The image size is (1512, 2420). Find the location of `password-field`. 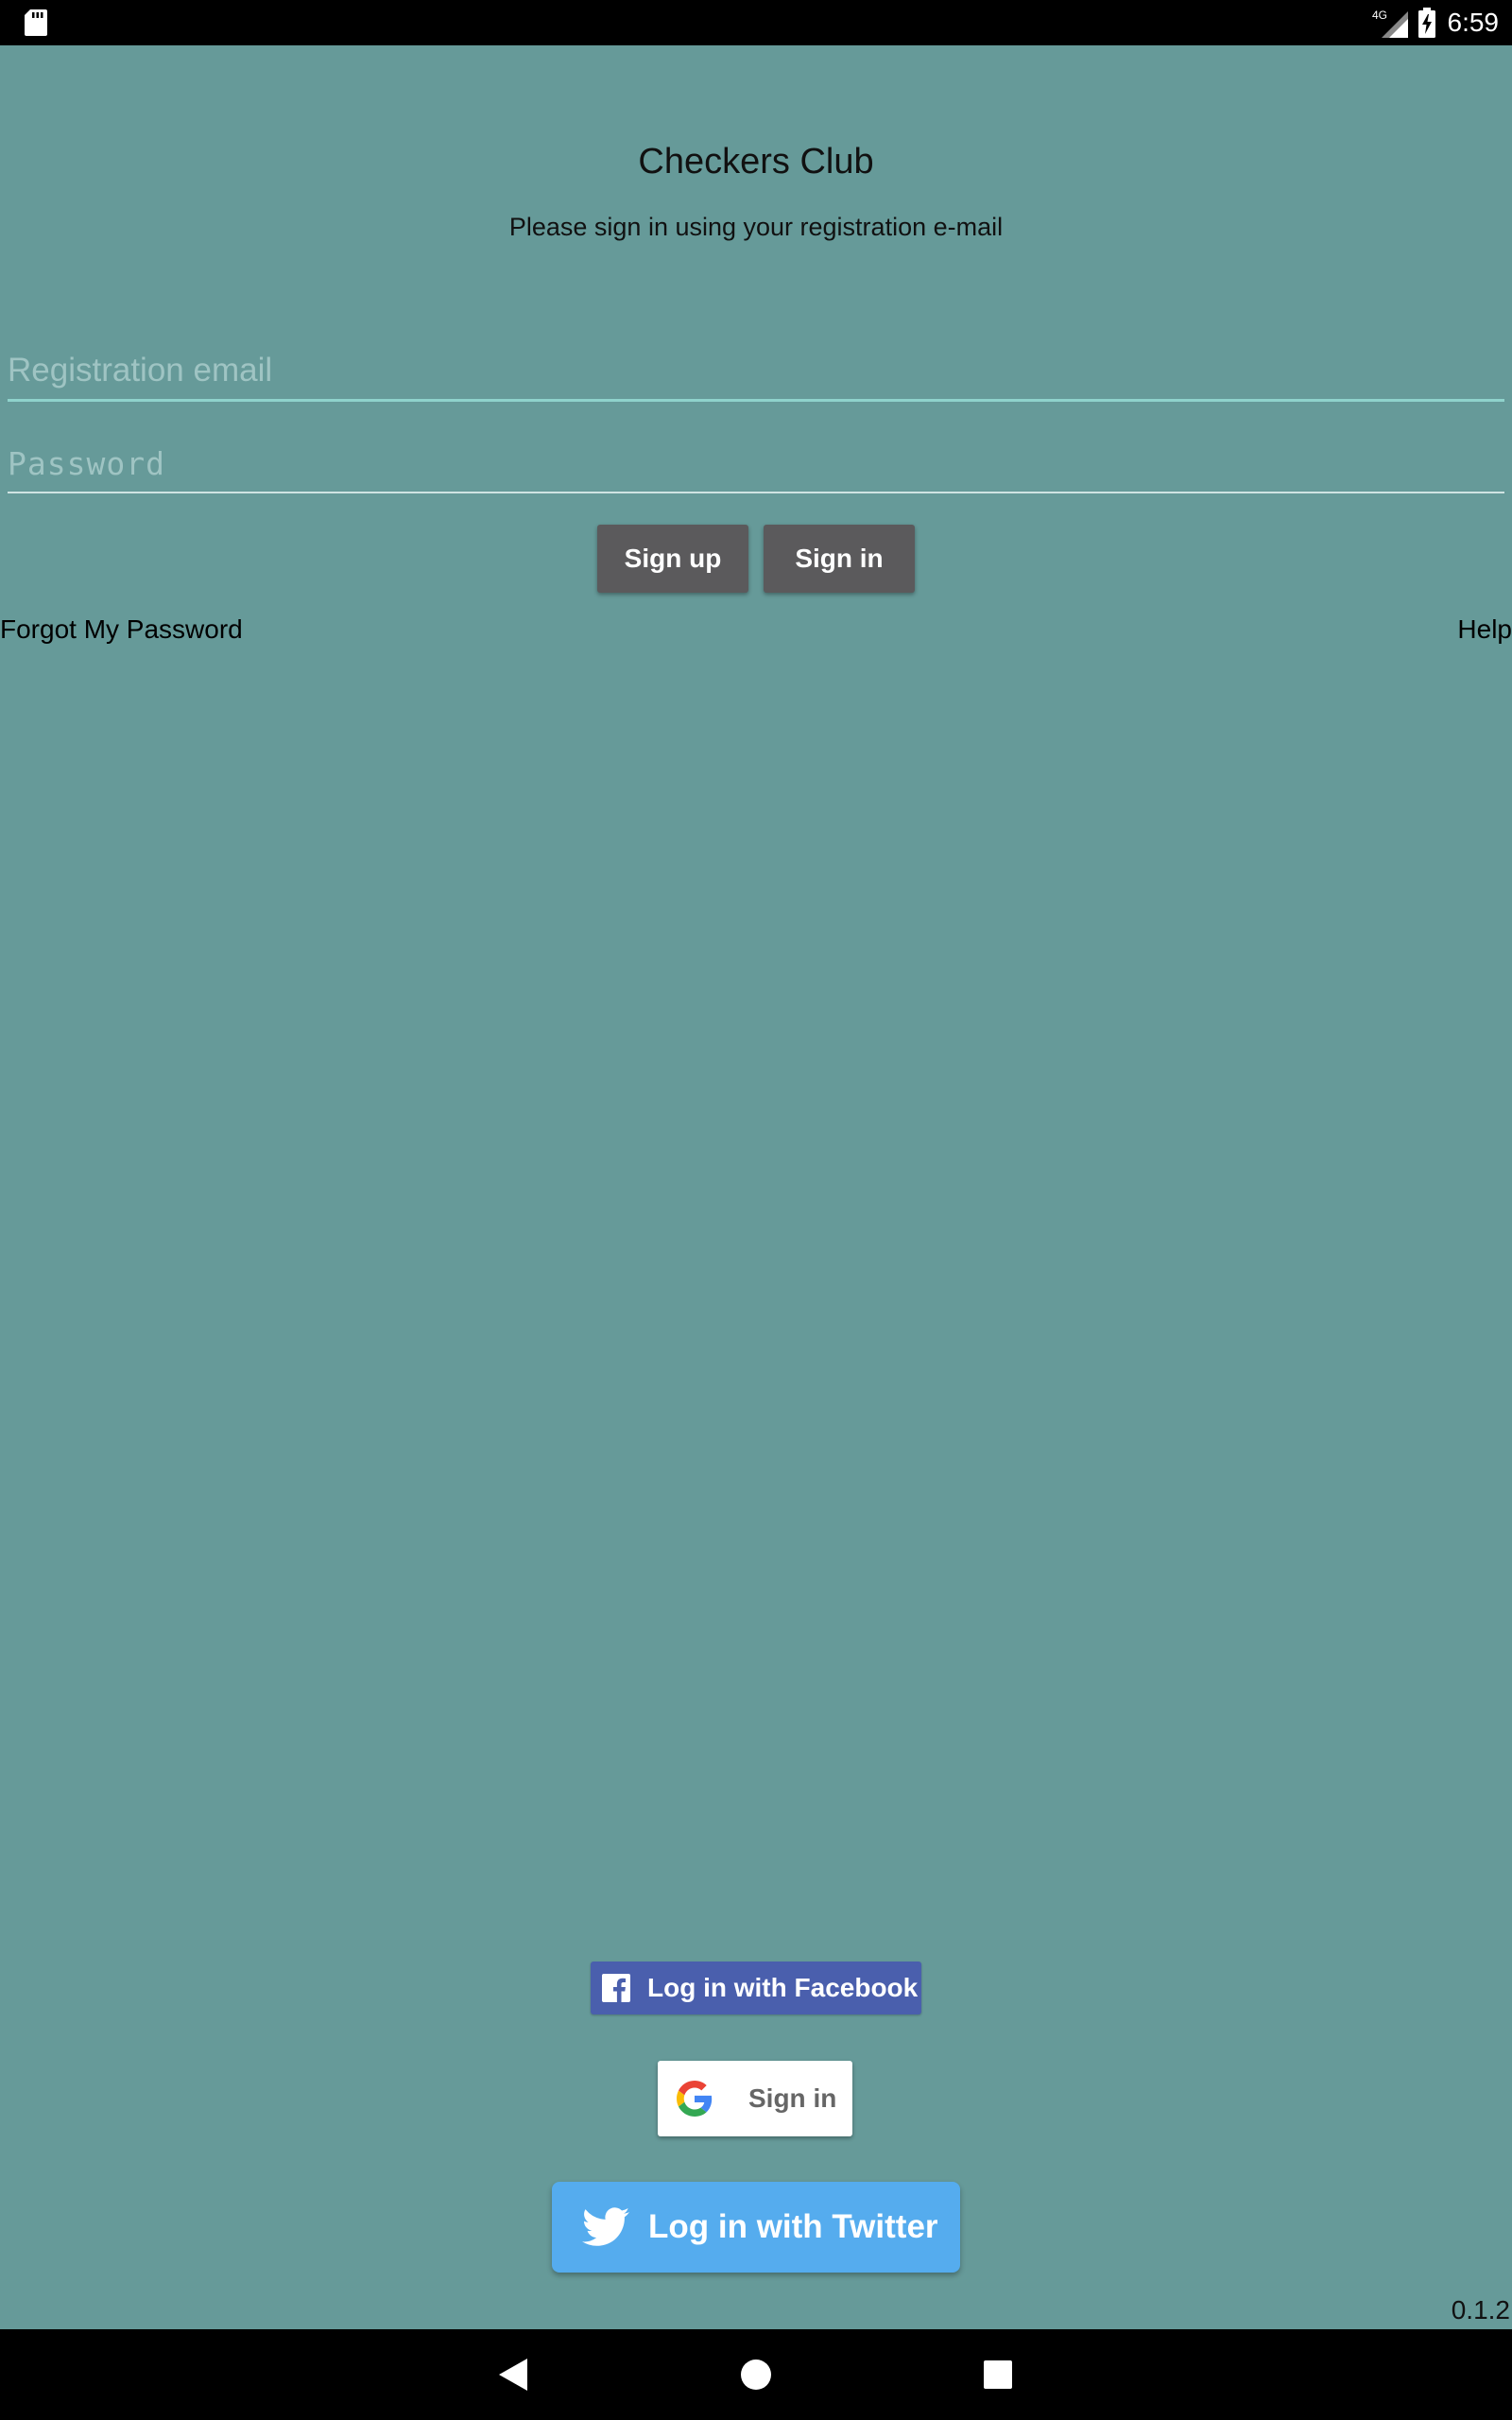

password-field is located at coordinates (756, 464).